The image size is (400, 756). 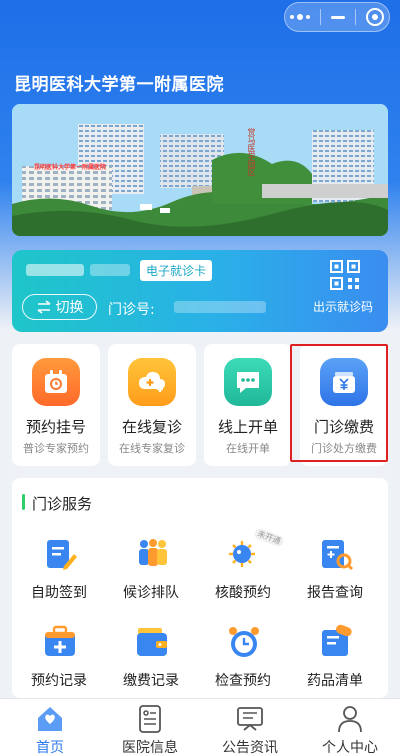 I want to click on people-queue-icon, so click(x=153, y=552).